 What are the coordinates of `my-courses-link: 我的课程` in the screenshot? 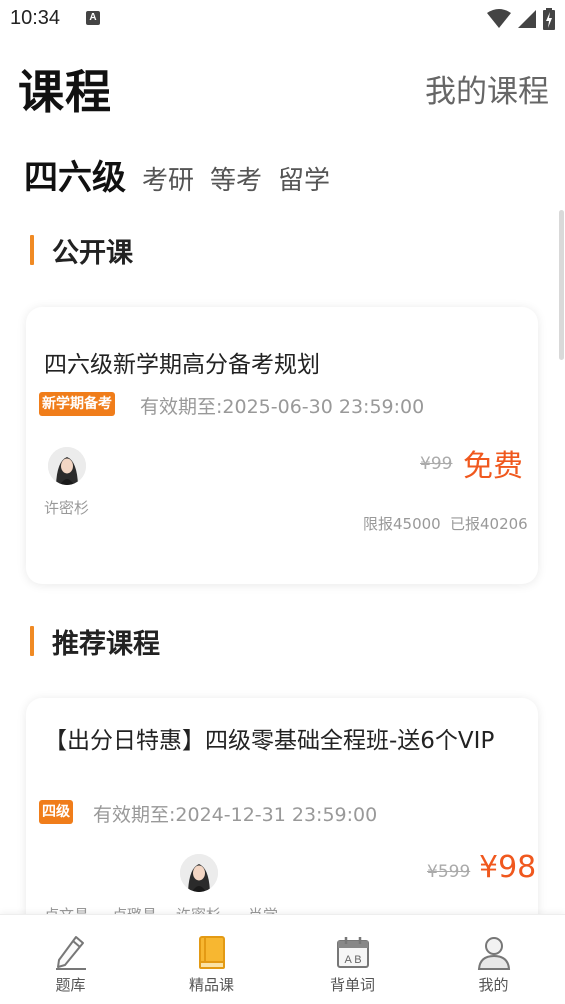 It's located at (487, 88).